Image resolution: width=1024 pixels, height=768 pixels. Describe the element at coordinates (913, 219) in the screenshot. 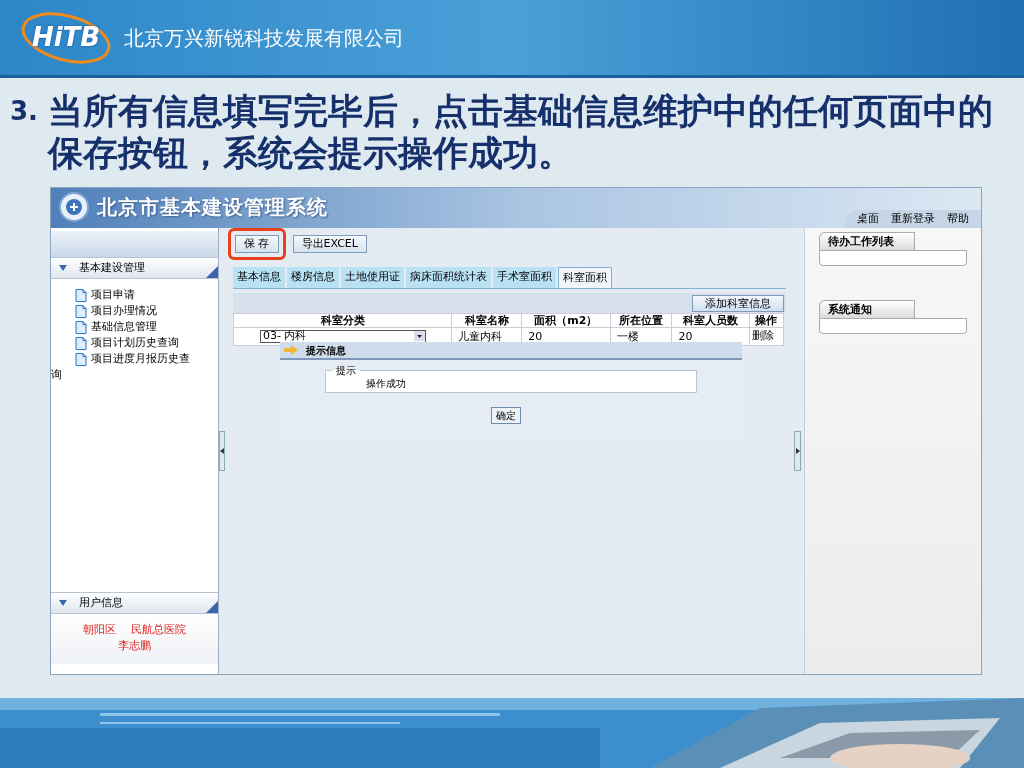

I see `nav-link: 重新登录` at that location.